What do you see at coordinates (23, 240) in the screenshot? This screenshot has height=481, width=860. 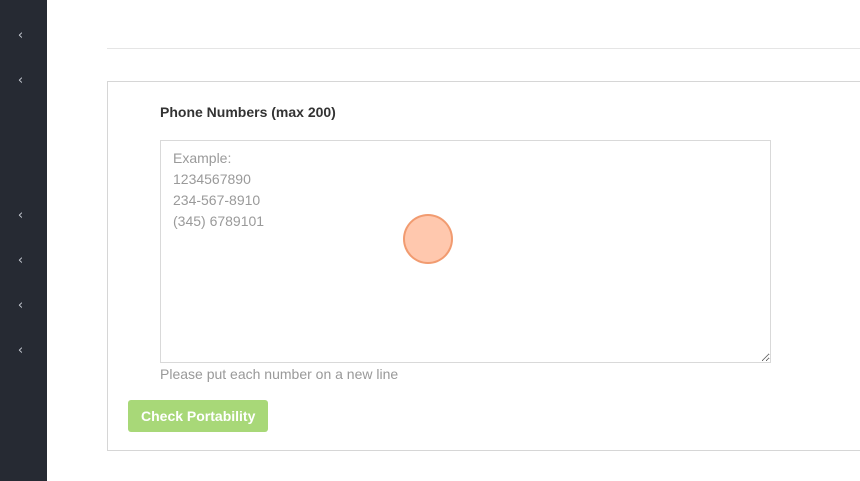 I see `sidebar: ‹ ‹ ‹ ‹ ‹ ‹` at bounding box center [23, 240].